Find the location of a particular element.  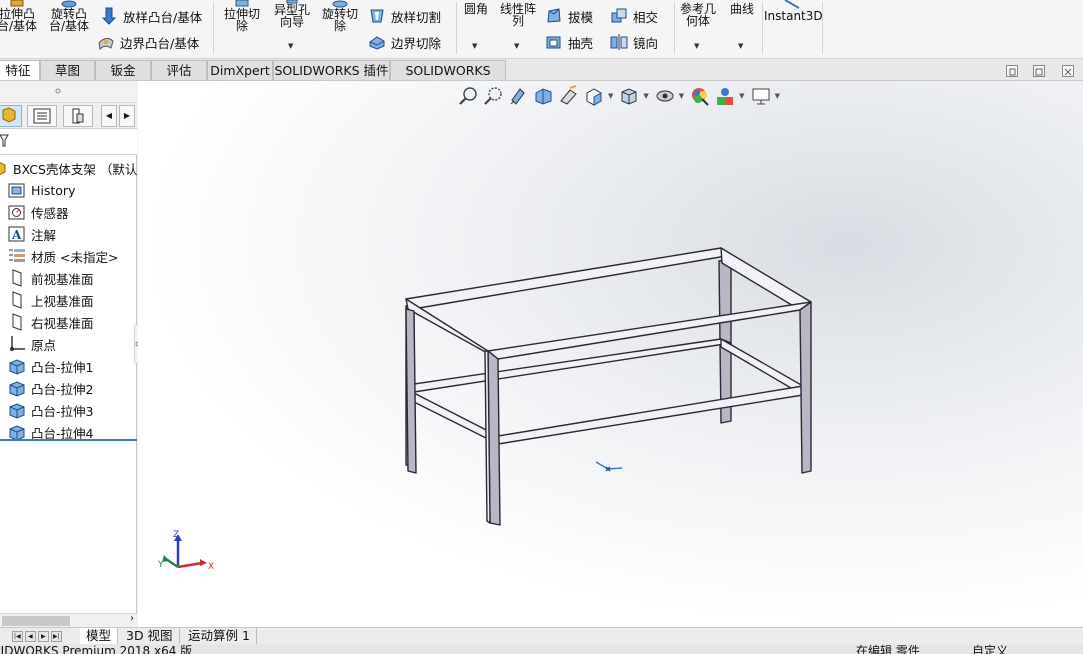

chevron-right-icon: › is located at coordinates (132, 618).